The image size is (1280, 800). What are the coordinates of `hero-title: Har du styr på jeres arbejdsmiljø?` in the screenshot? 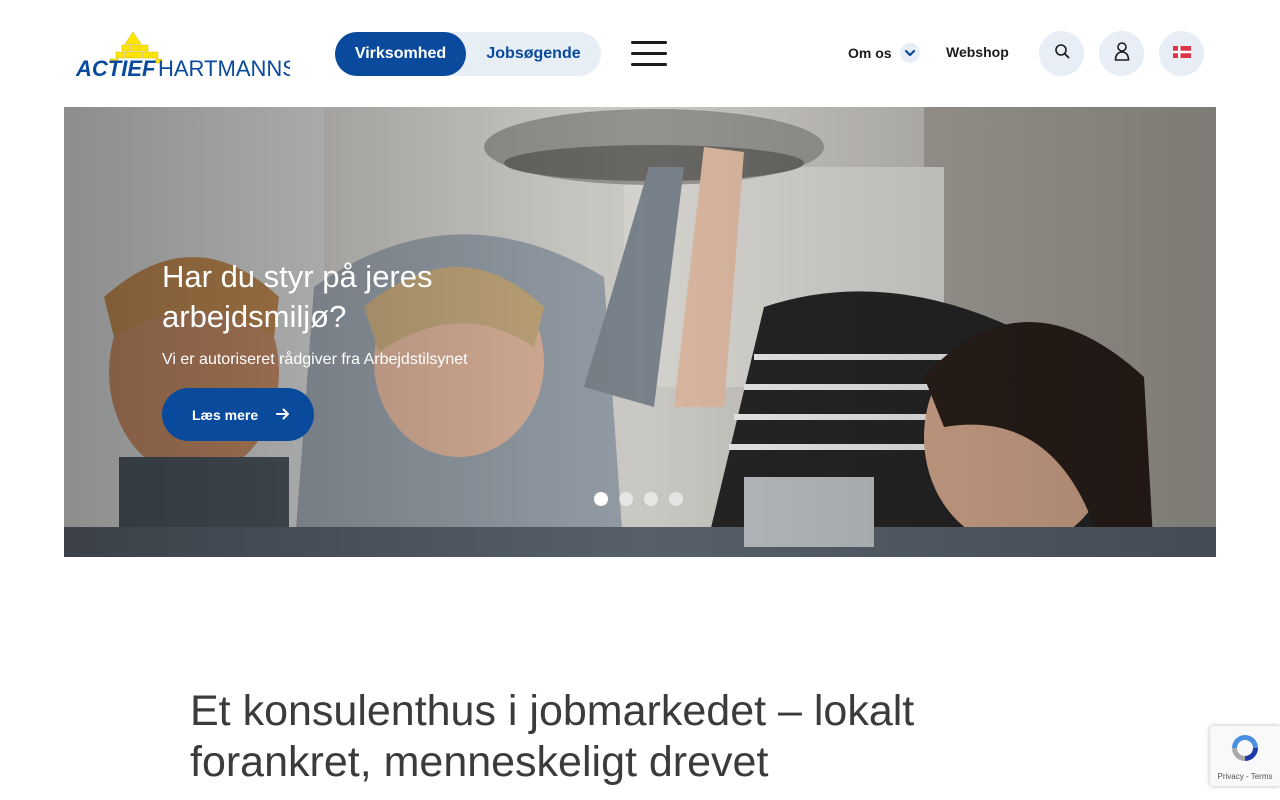 It's located at (297, 296).